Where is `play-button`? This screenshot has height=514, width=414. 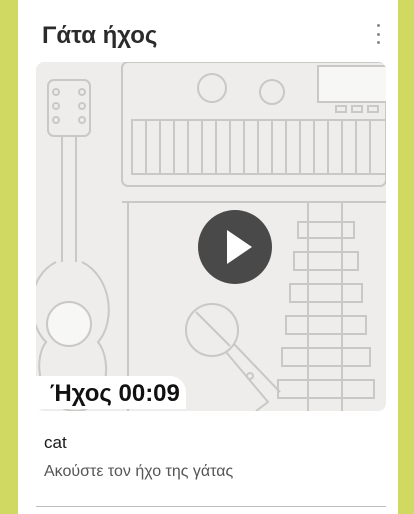 play-button is located at coordinates (235, 247).